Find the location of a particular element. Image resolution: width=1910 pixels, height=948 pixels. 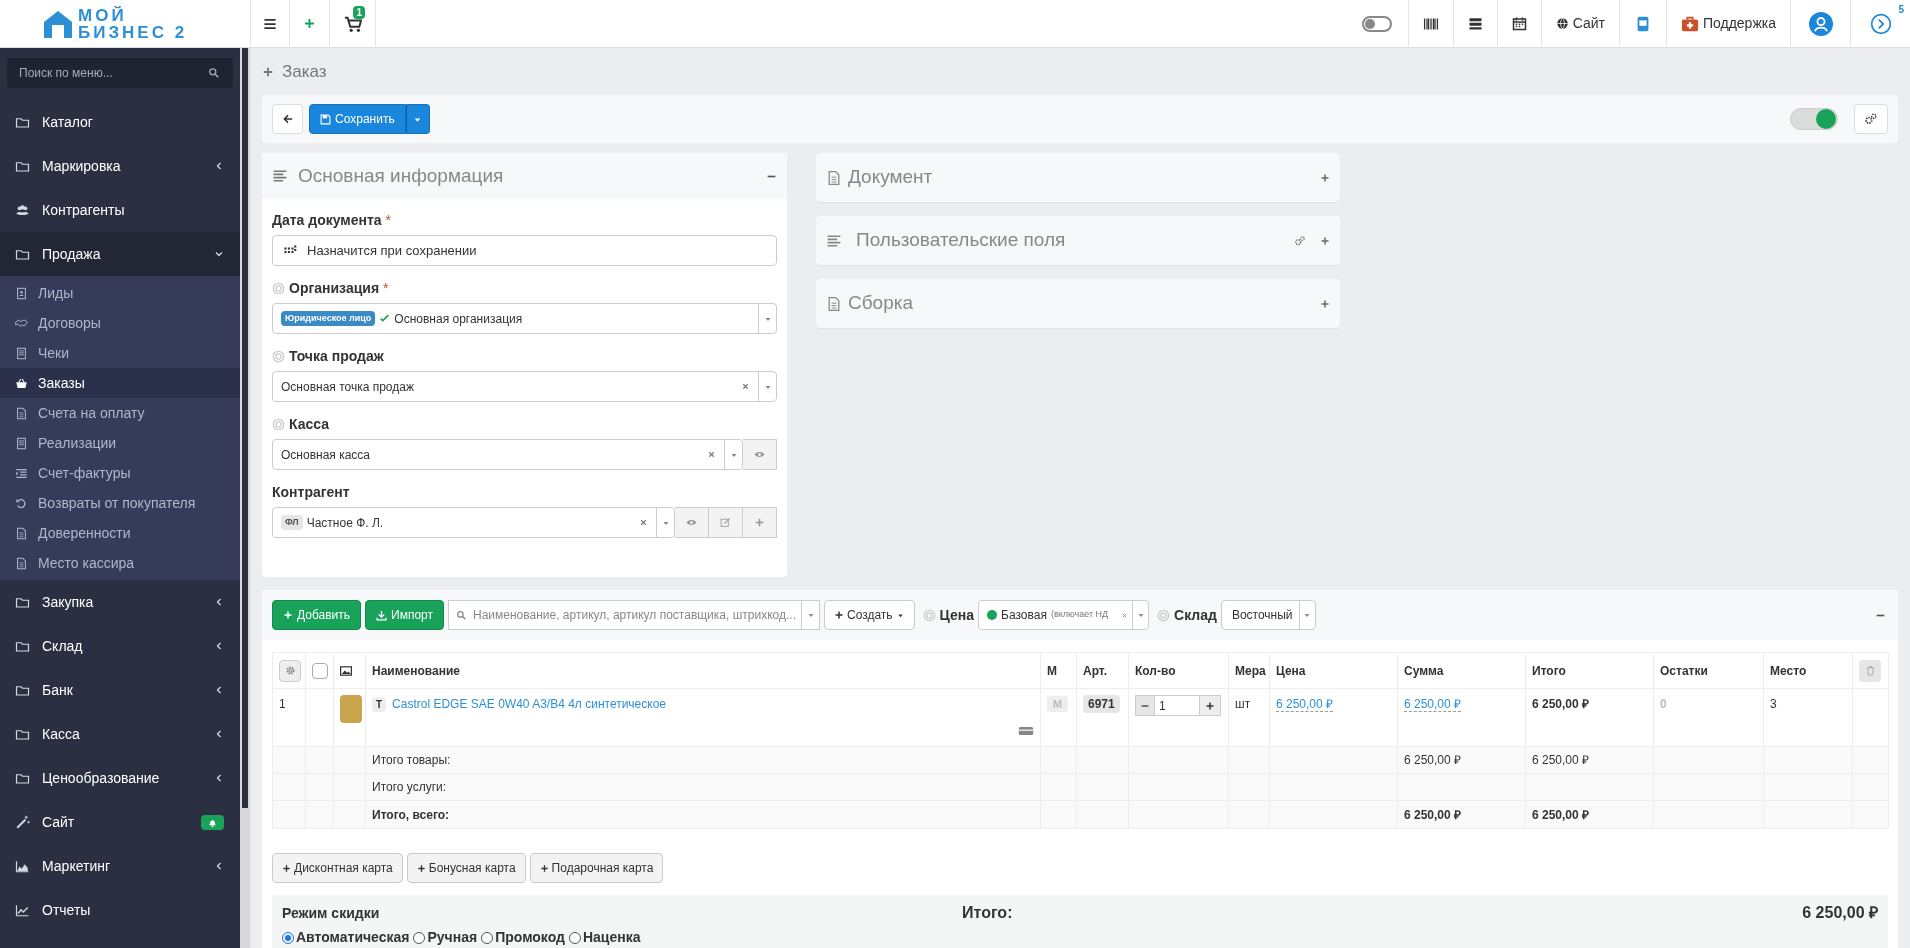

card-button: Подарочная карта is located at coordinates (596, 868).